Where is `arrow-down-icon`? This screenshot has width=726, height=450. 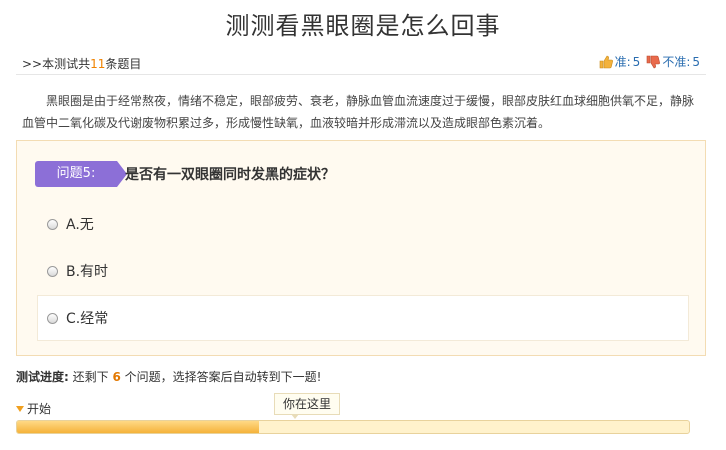
arrow-down-icon is located at coordinates (20, 408).